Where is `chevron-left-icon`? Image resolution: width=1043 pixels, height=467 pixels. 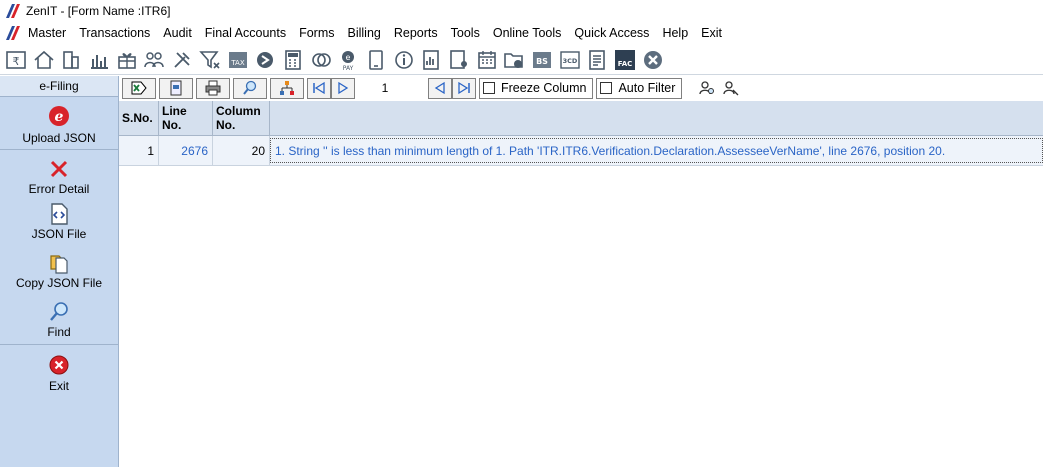 chevron-left-icon is located at coordinates (439, 88).